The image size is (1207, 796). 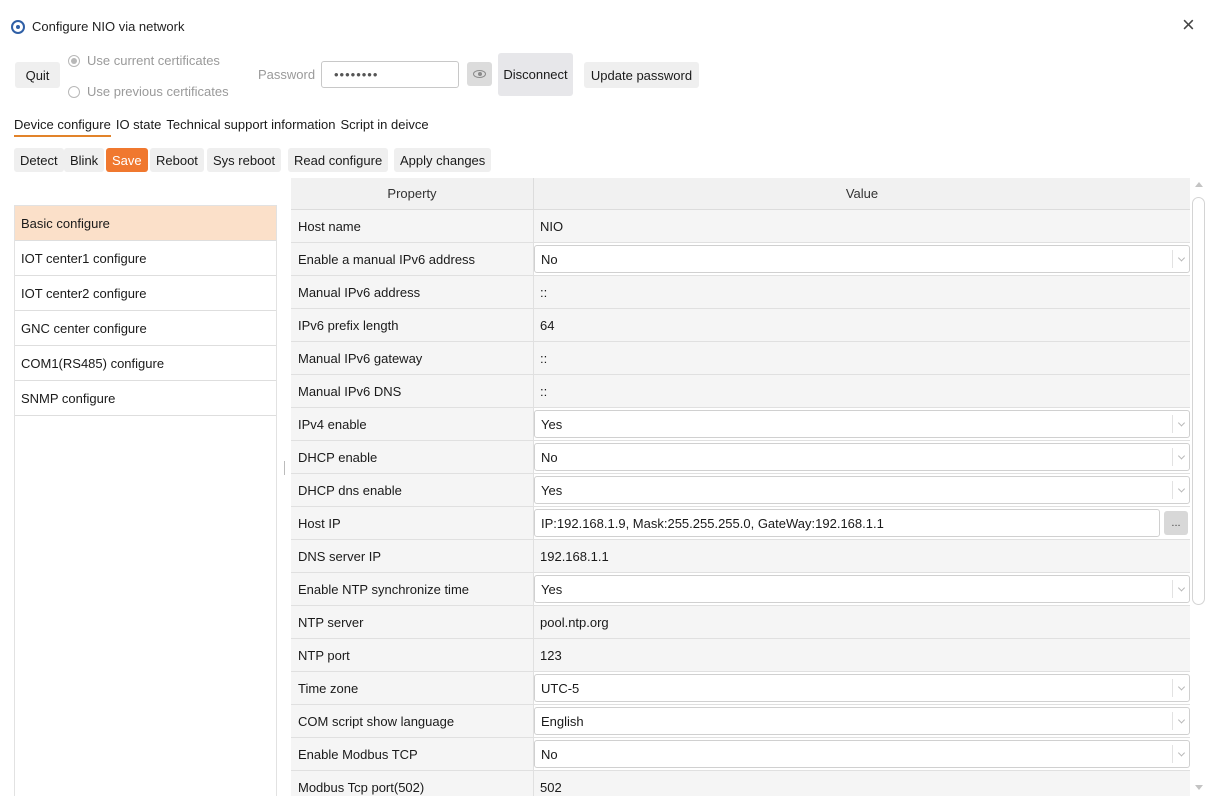 What do you see at coordinates (37, 75) in the screenshot?
I see `quit-button: Quit` at bounding box center [37, 75].